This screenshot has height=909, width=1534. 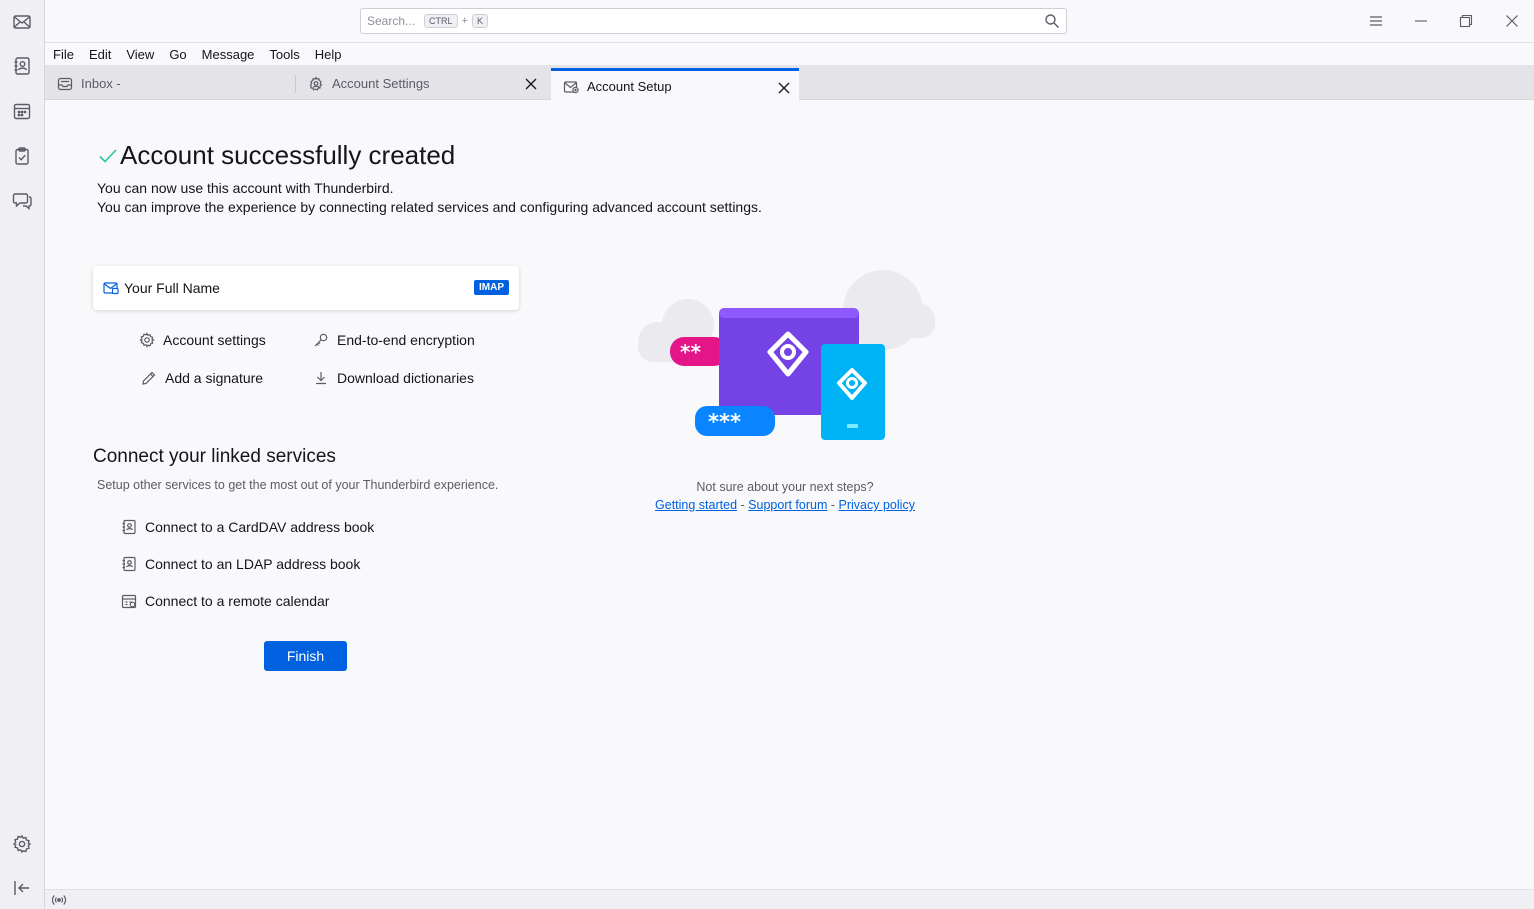 What do you see at coordinates (149, 378) in the screenshot?
I see `pencil-icon` at bounding box center [149, 378].